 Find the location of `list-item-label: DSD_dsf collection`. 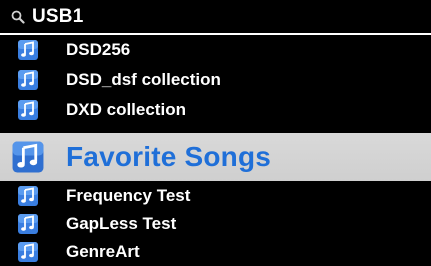

list-item-label: DSD_dsf collection is located at coordinates (143, 79).